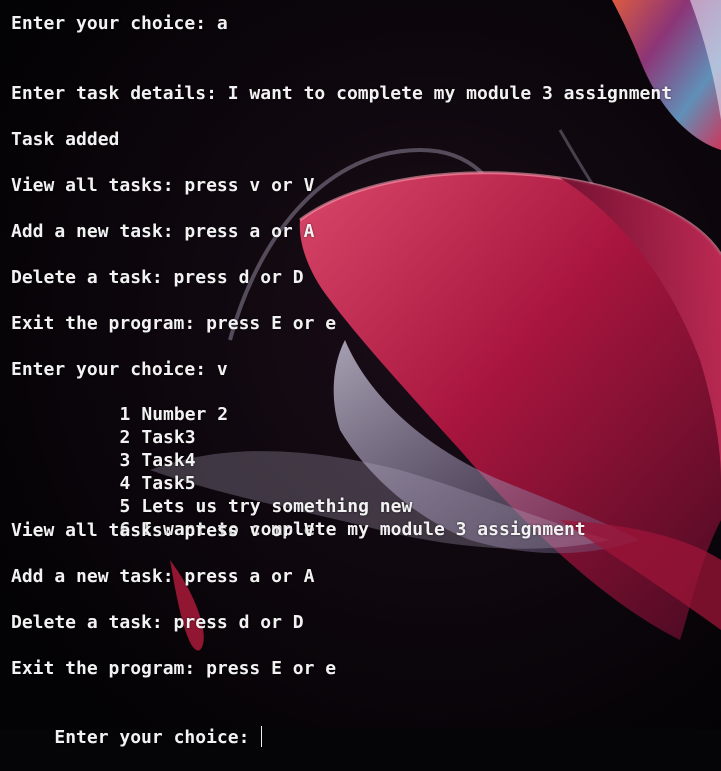 The width and height of the screenshot is (721, 771). What do you see at coordinates (212, 495) in the screenshot?
I see `task-list-item: 5 Lets us try something new` at bounding box center [212, 495].